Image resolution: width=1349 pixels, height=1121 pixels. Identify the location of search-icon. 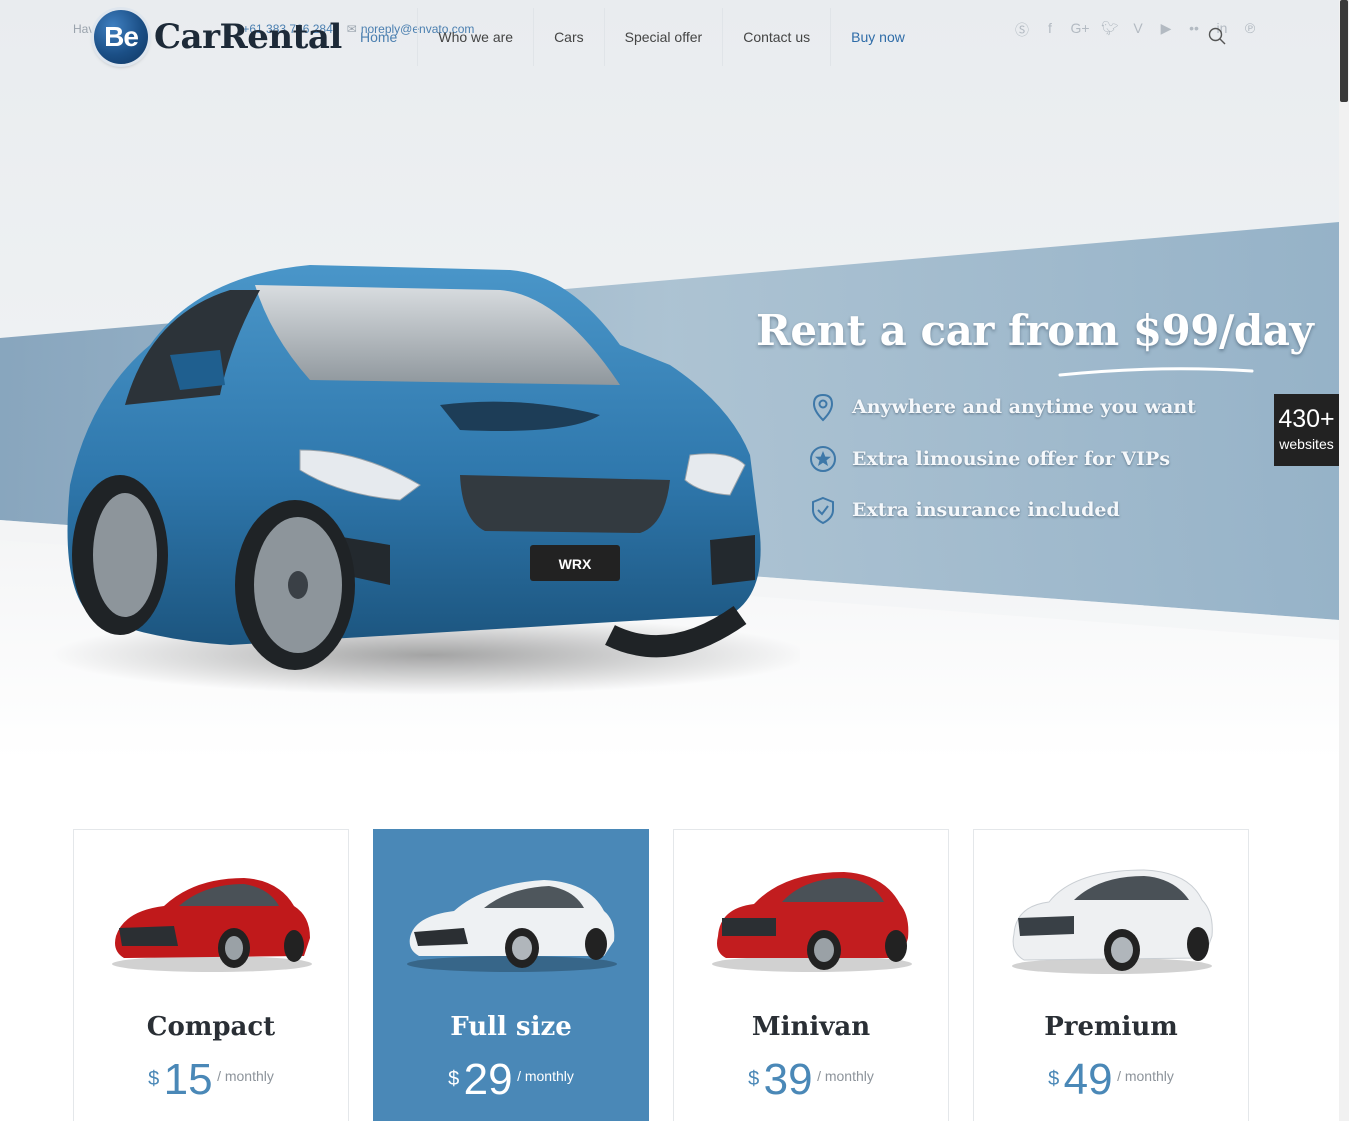
(1217, 36).